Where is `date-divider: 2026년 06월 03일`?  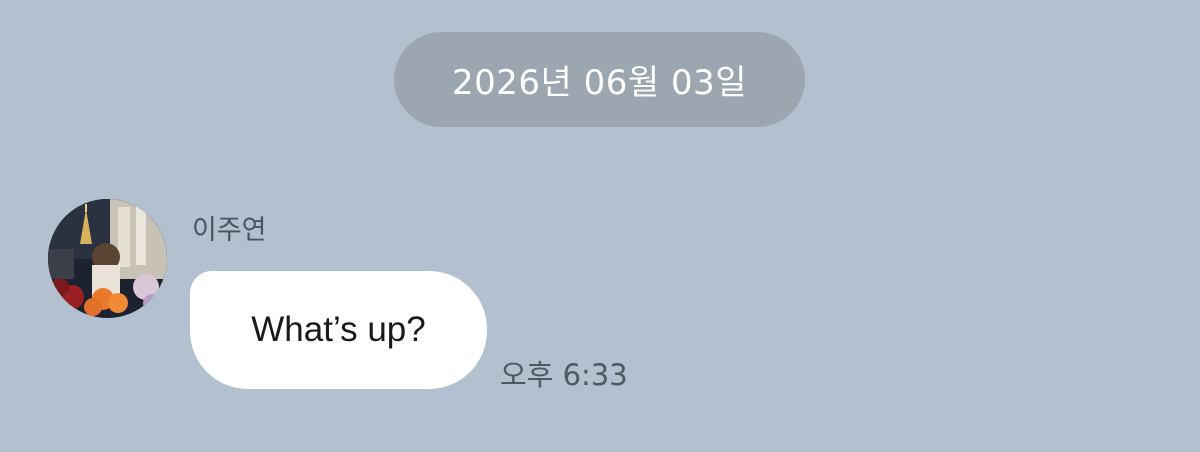 date-divider: 2026년 06월 03일 is located at coordinates (599, 79).